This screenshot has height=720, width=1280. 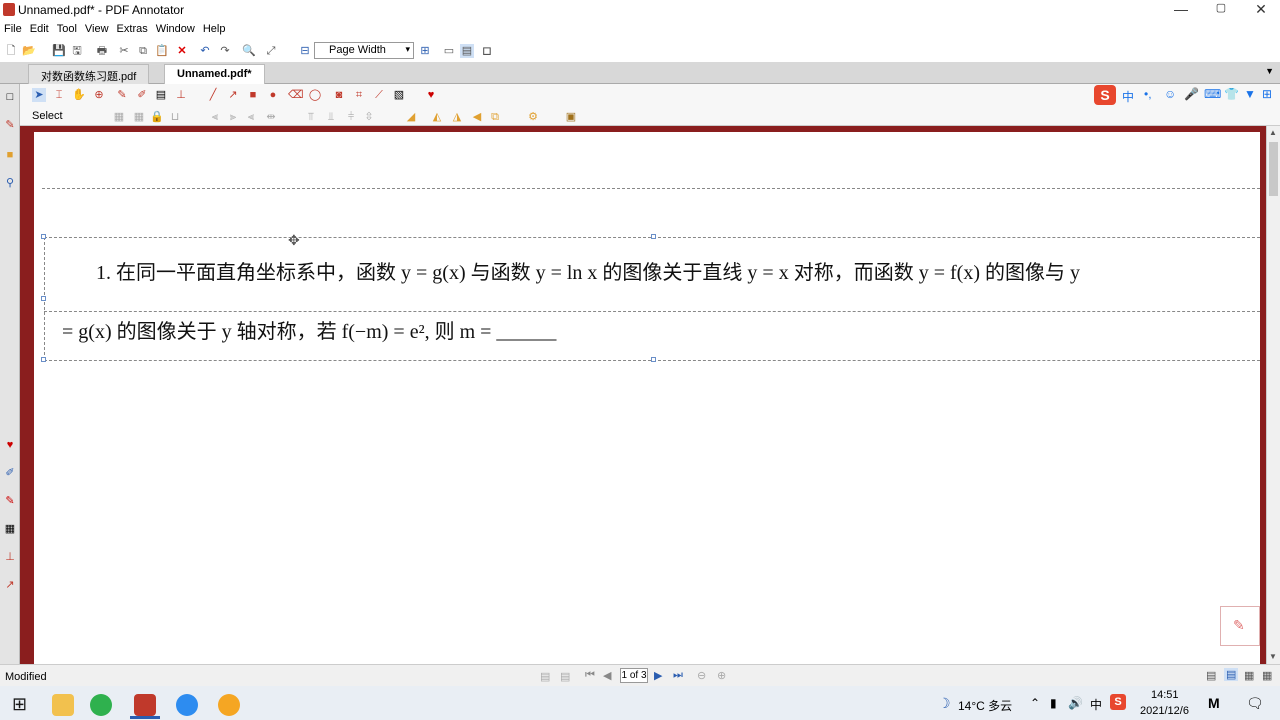 I want to click on align-top-icon: ⫪, so click(x=311, y=117).